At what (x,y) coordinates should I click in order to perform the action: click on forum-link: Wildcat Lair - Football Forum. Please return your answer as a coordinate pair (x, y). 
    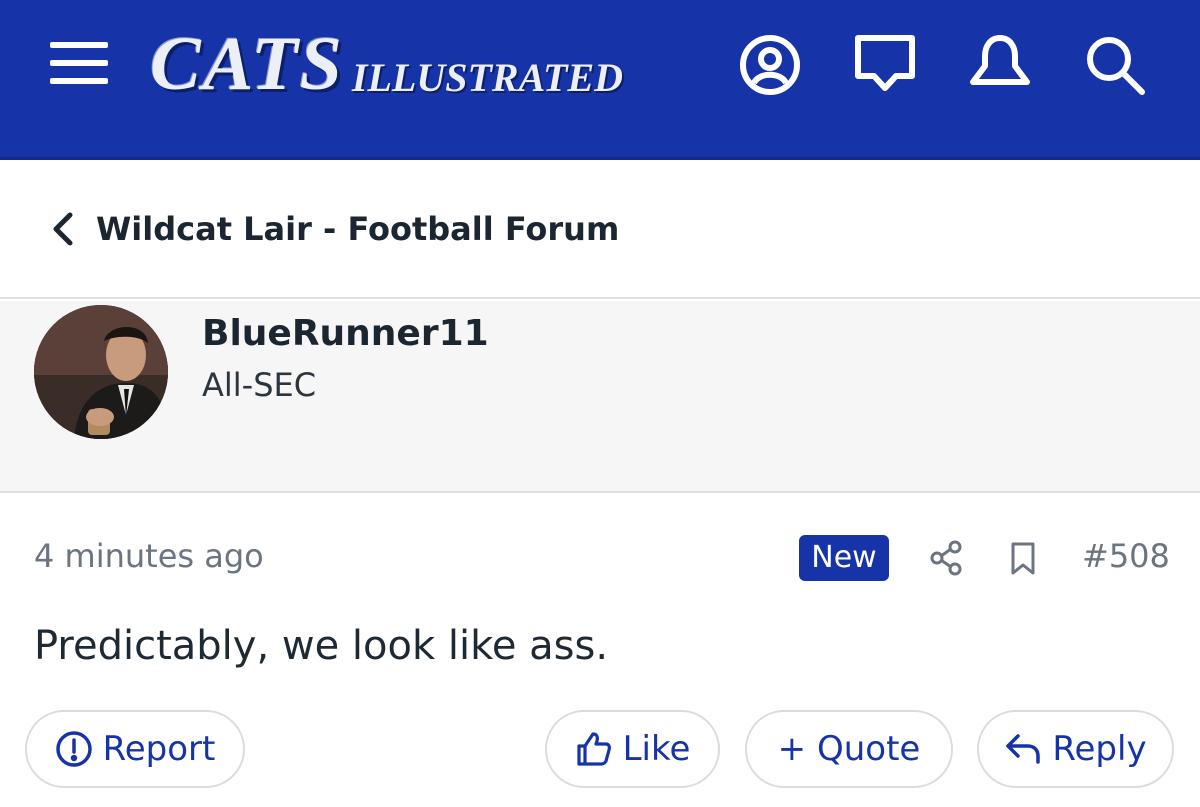
    Looking at the image, I should click on (357, 229).